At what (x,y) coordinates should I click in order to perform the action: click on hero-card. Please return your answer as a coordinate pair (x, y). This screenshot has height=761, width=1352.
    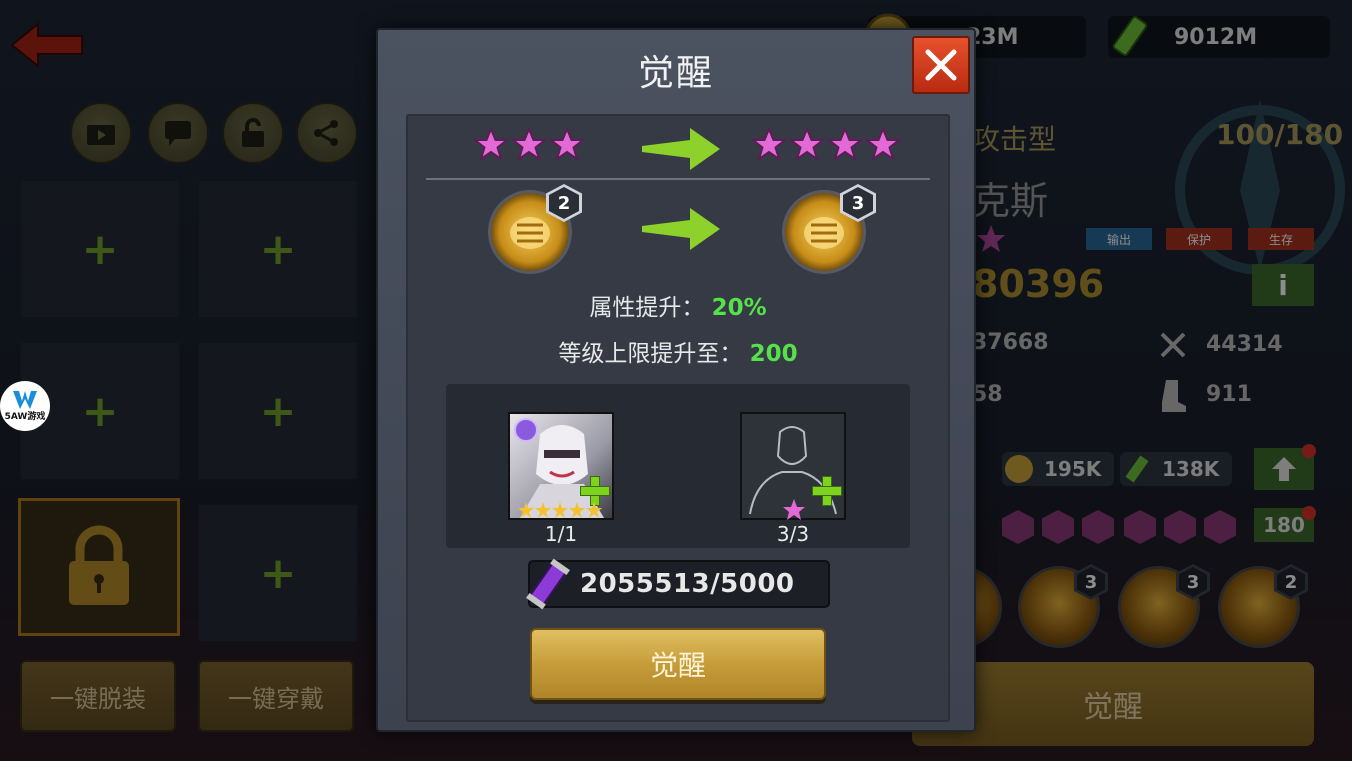
    Looking at the image, I should click on (561, 466).